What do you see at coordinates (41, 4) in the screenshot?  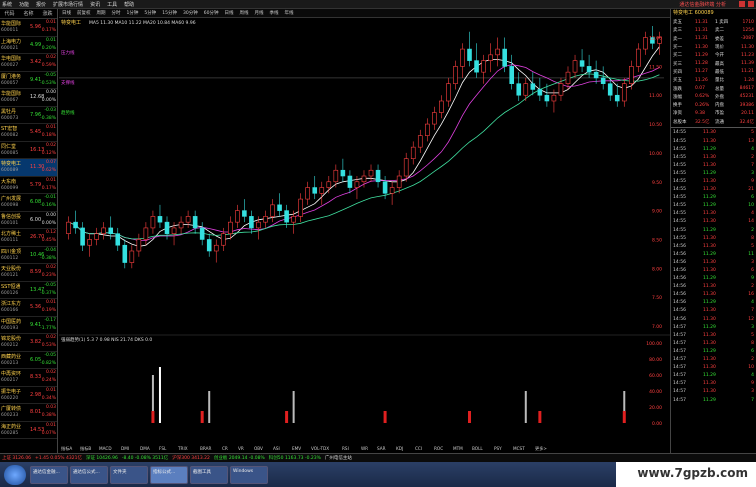 I see `menu-quote: 报价` at bounding box center [41, 4].